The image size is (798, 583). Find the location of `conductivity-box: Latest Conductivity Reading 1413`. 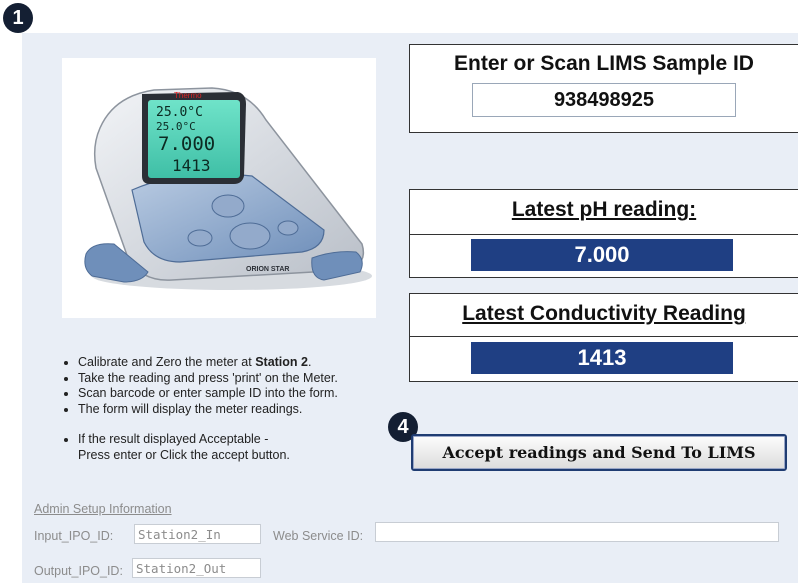

conductivity-box: Latest Conductivity Reading 1413 is located at coordinates (603, 337).